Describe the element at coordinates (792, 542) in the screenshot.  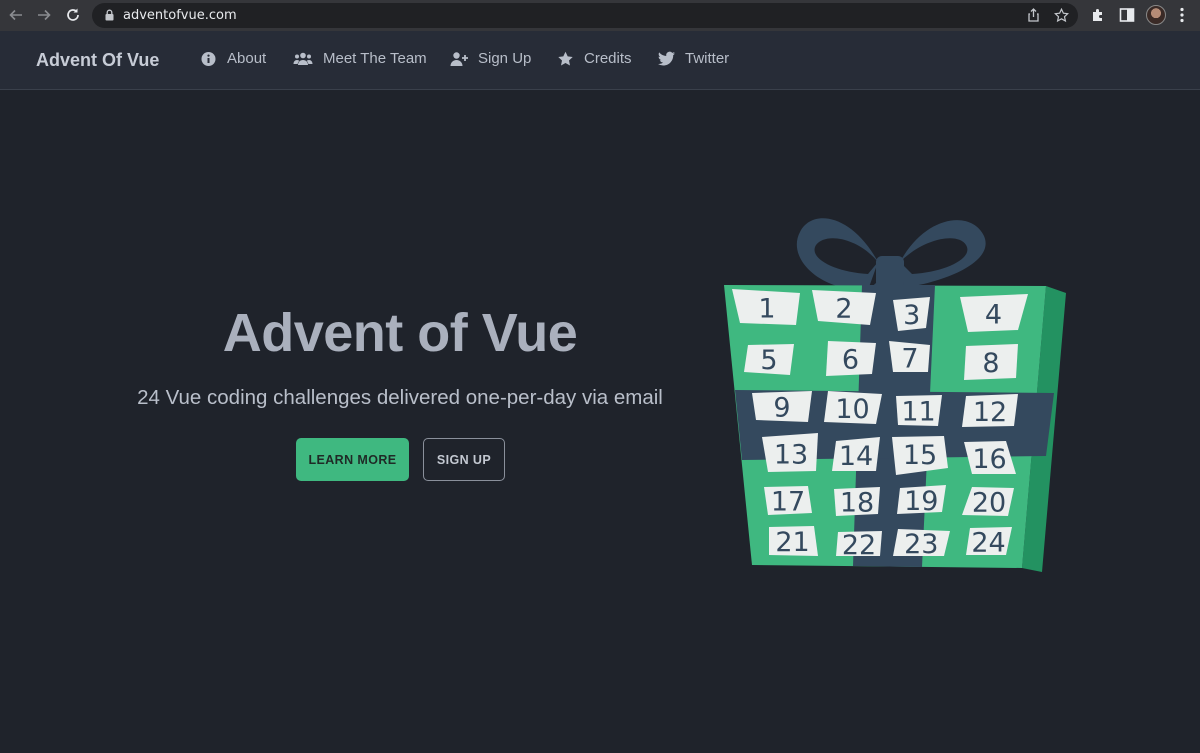
I see `calendar-day-number: 21` at that location.